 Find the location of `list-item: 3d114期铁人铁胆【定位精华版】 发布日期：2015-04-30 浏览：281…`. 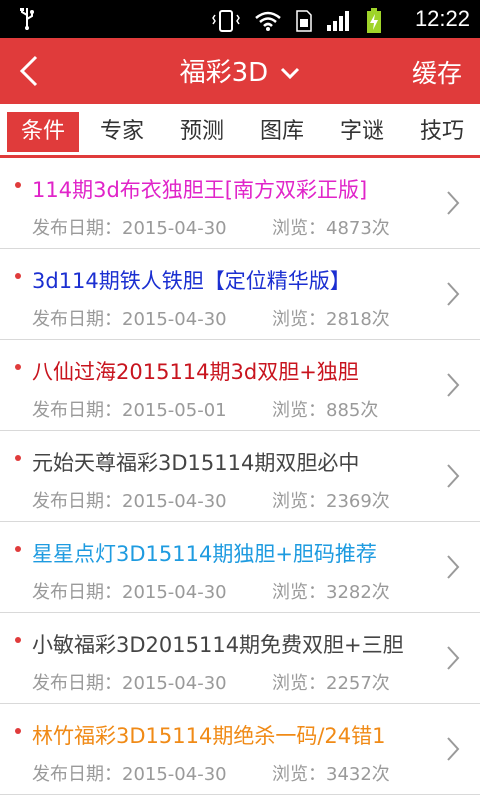

list-item: 3d114期铁人铁胆【定位精华版】 发布日期：2015-04-30 浏览：281… is located at coordinates (240, 294).